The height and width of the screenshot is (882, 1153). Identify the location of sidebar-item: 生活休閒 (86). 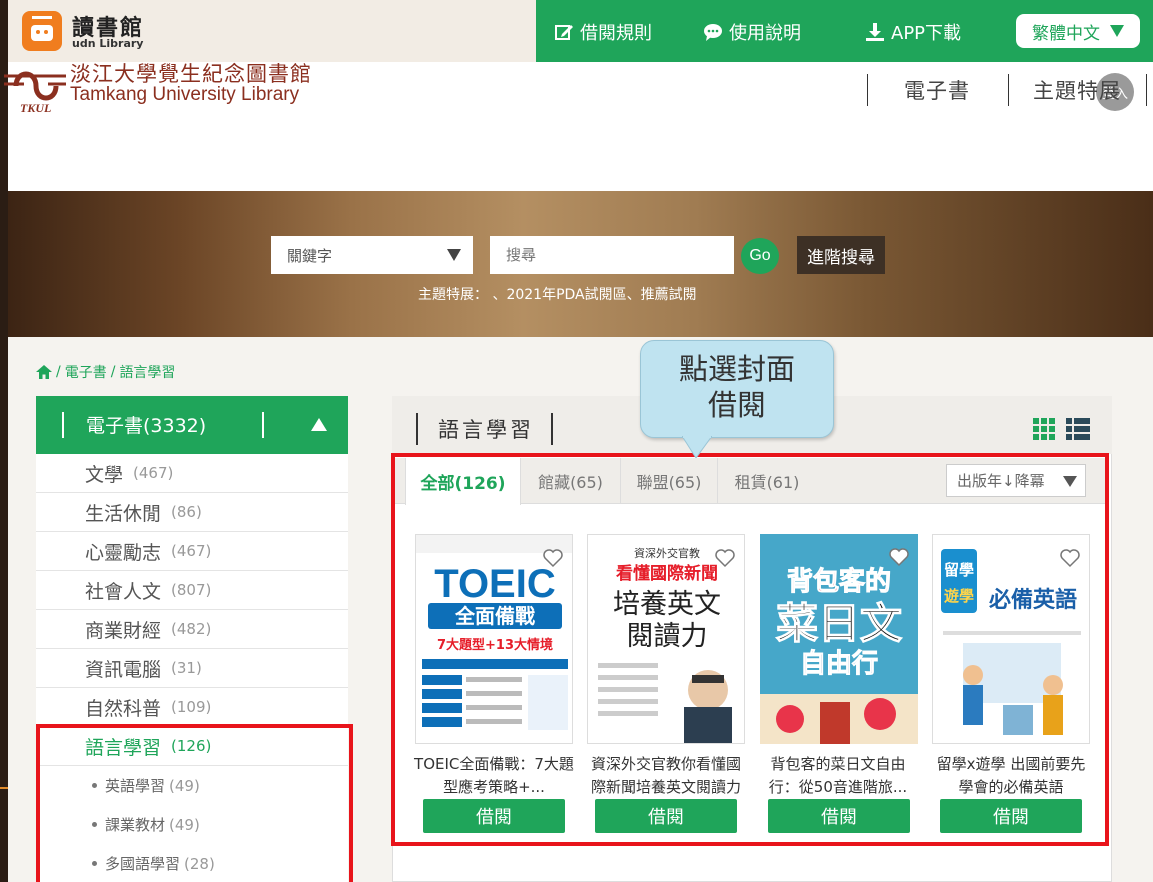
(192, 512).